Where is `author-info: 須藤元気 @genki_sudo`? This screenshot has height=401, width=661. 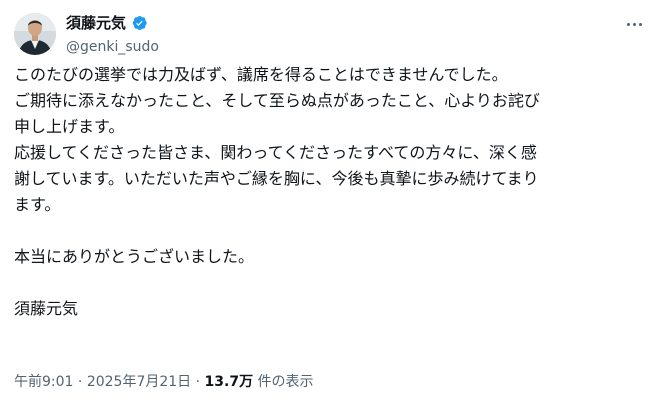
author-info: 須藤元気 @genki_sudo is located at coordinates (112, 35).